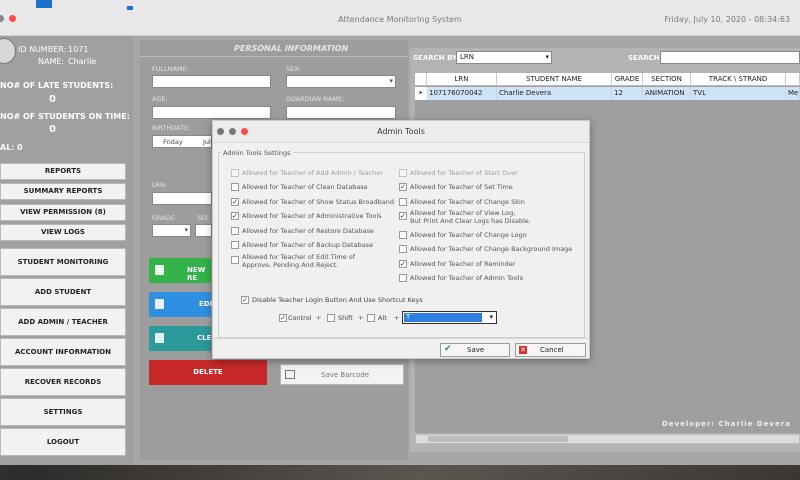 This screenshot has width=800, height=480. I want to click on left-option-label: Allowed for Teacher of Backup Database, so click(307, 245).